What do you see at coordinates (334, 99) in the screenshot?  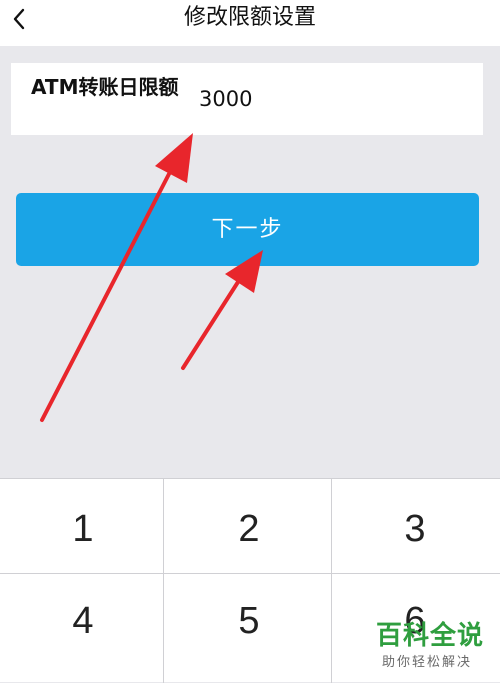 I see `limit-amount-input` at bounding box center [334, 99].